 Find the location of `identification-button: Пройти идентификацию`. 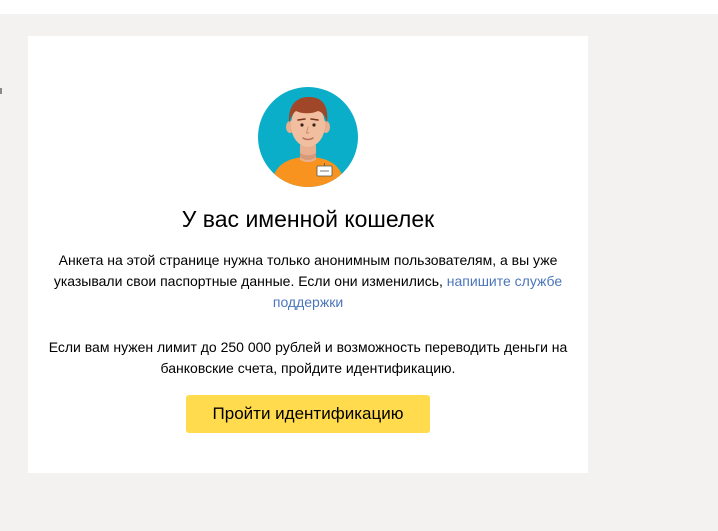

identification-button: Пройти идентификацию is located at coordinates (308, 414).